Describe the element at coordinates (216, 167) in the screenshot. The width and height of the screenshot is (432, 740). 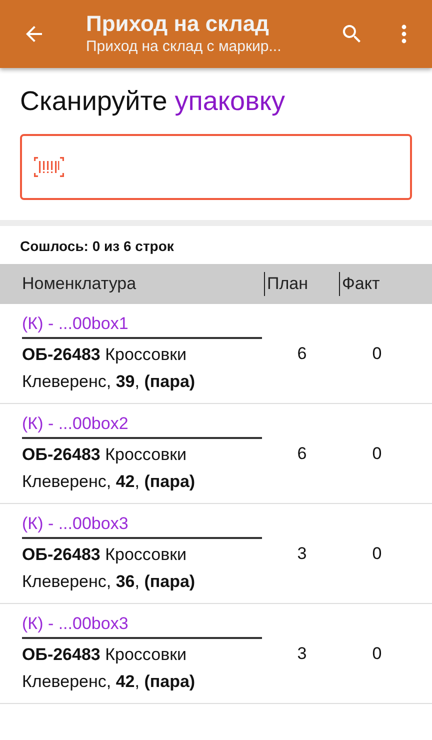
I see `scan-field` at that location.